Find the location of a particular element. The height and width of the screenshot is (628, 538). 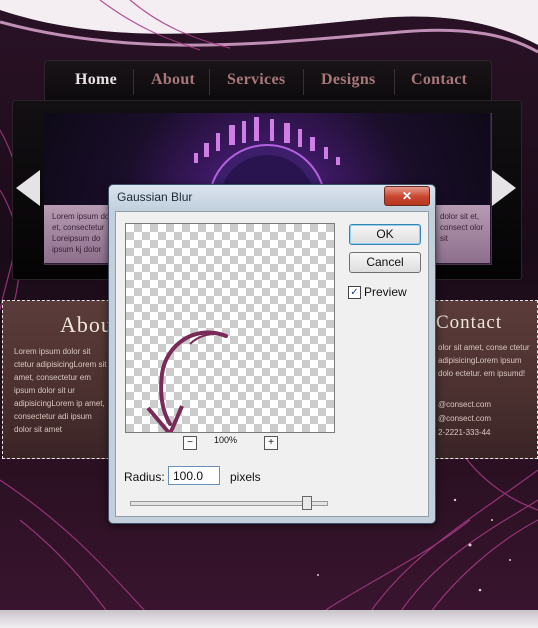

nav-item-services: Services is located at coordinates (256, 80).